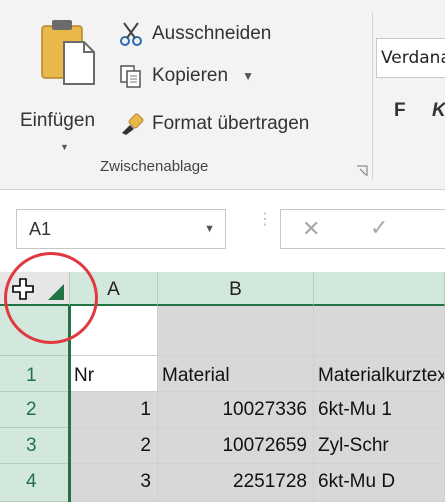 The height and width of the screenshot is (502, 445). What do you see at coordinates (236, 446) in the screenshot?
I see `cell-b: 10072659` at bounding box center [236, 446].